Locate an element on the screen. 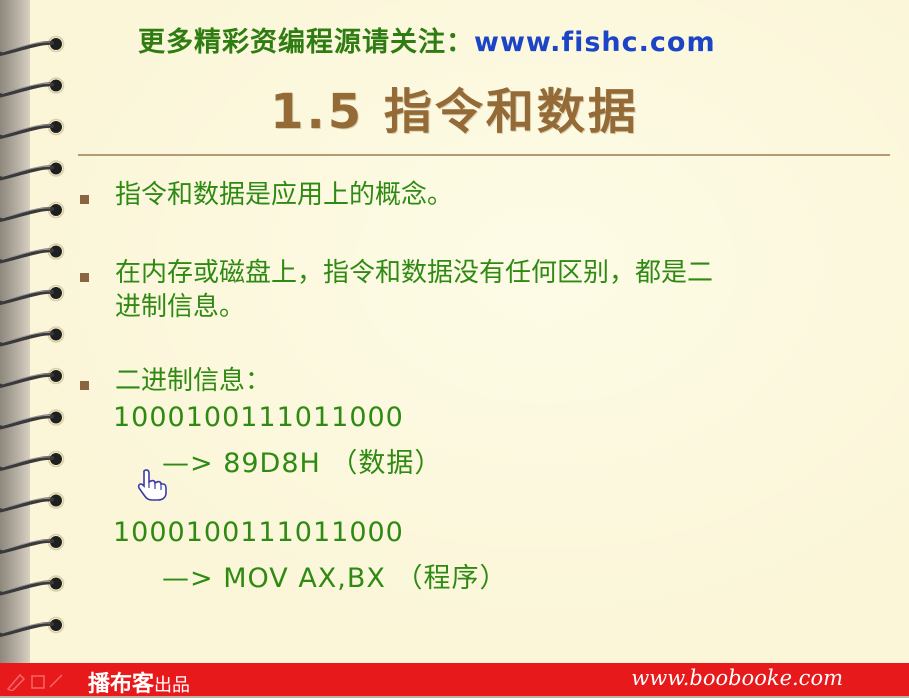  title-divider is located at coordinates (484, 155).